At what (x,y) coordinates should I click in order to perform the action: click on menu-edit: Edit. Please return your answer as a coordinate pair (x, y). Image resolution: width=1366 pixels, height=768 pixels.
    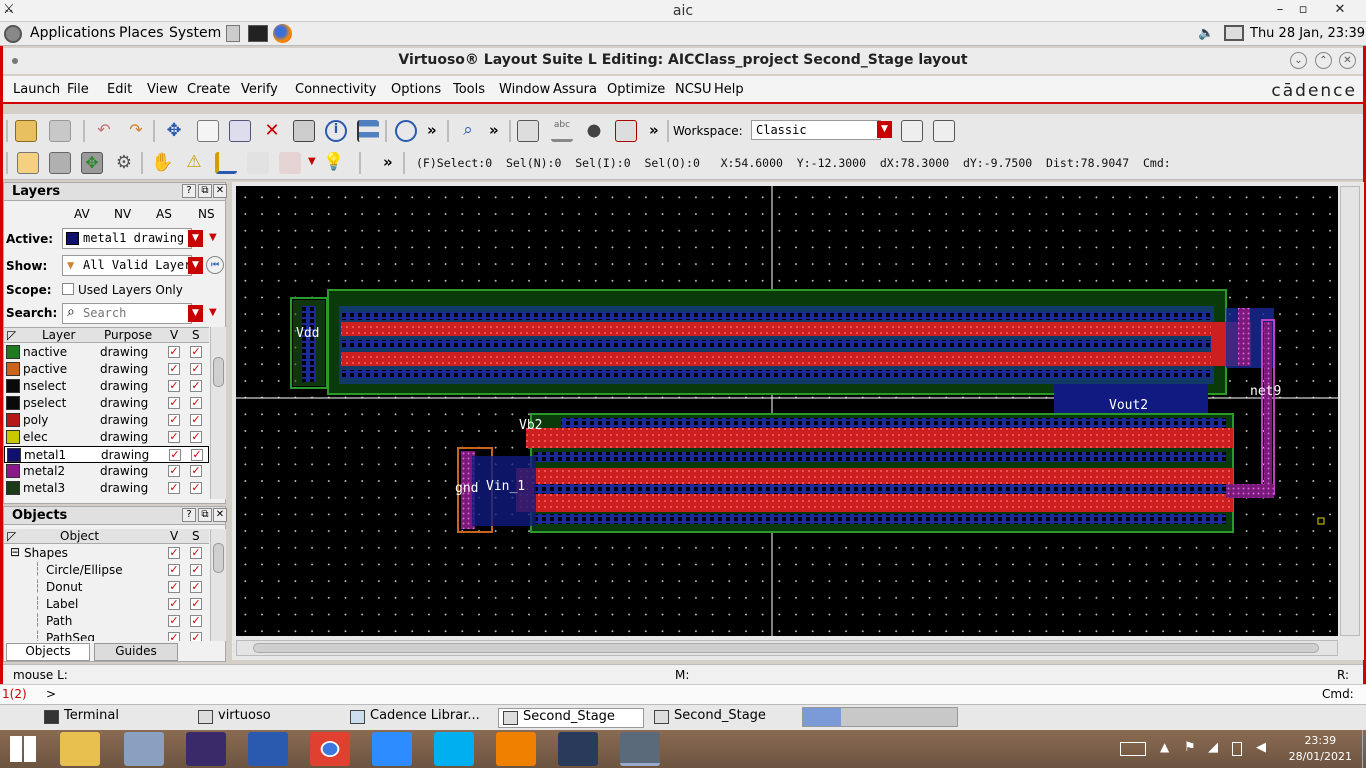
    Looking at the image, I should click on (119, 89).